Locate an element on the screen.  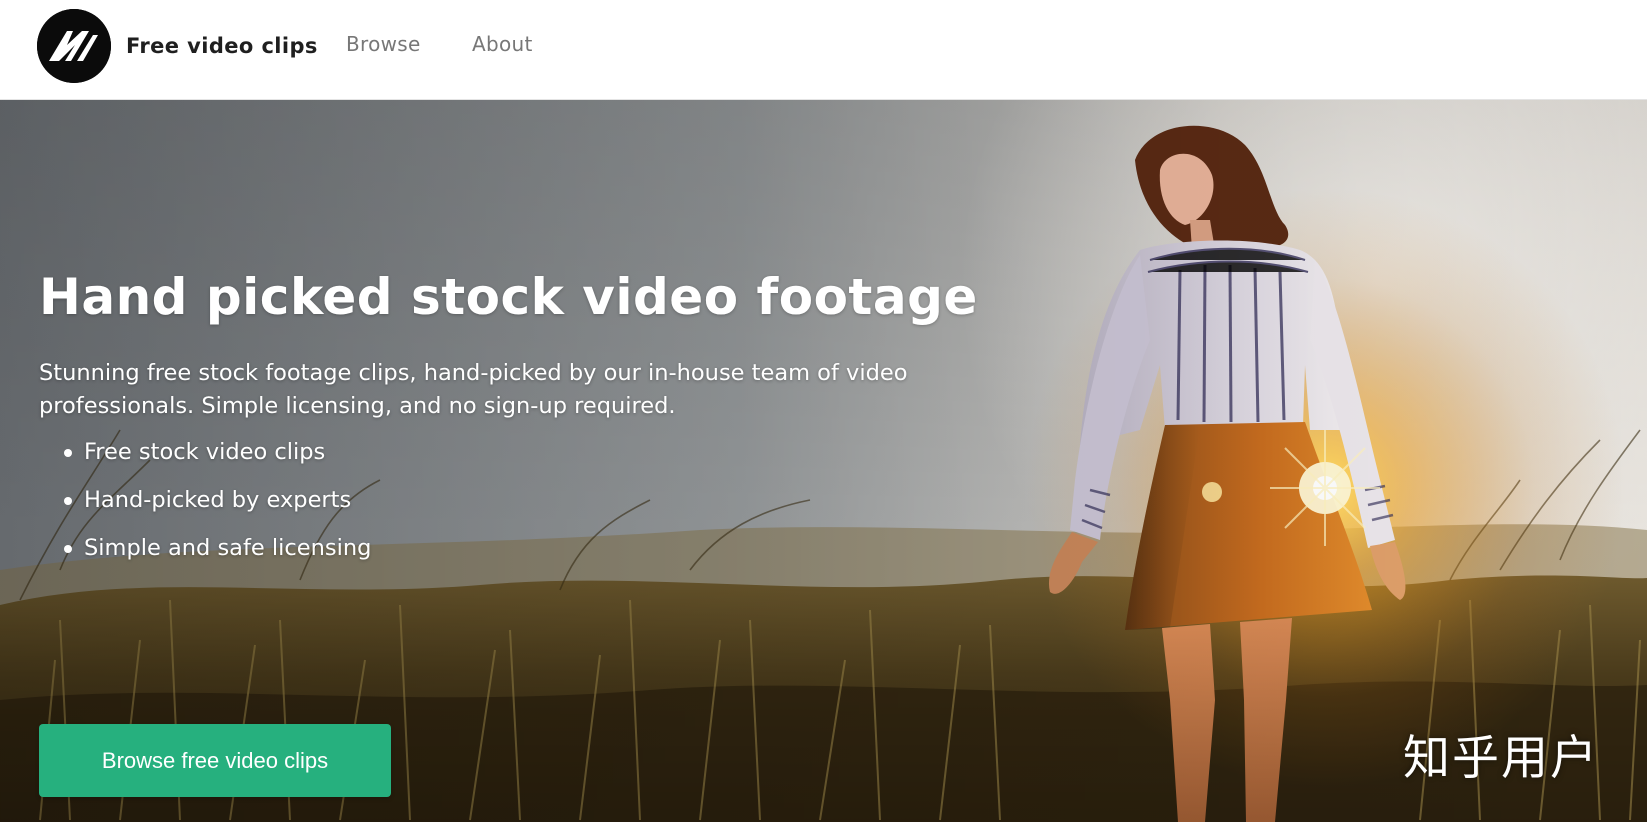
feature-item: Hand-picked by experts is located at coordinates (509, 508).